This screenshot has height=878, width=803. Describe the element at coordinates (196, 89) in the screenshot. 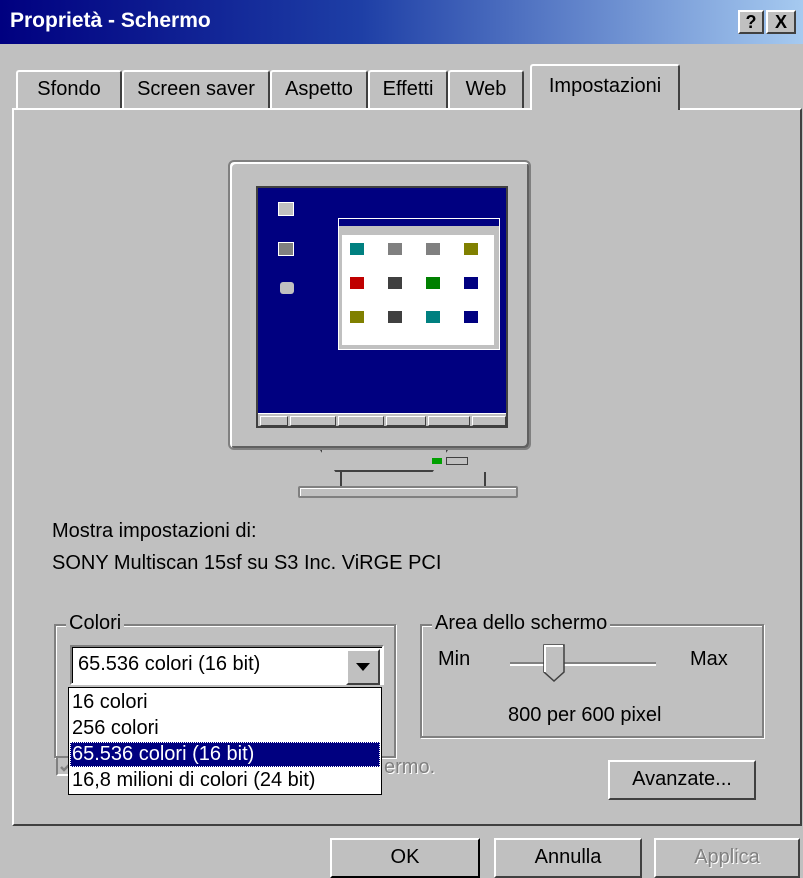

I see `tab-screen-saver: Screen saver` at that location.